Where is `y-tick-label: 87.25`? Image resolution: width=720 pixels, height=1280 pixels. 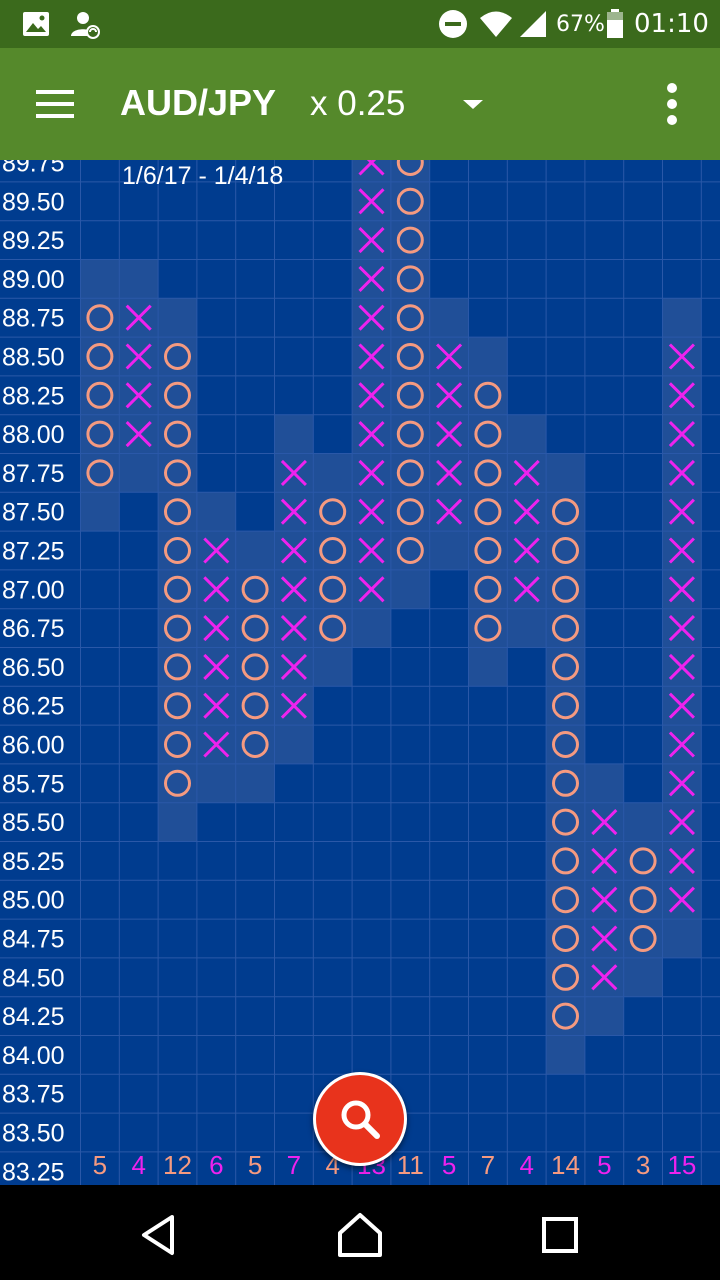
y-tick-label: 87.25 is located at coordinates (33, 552).